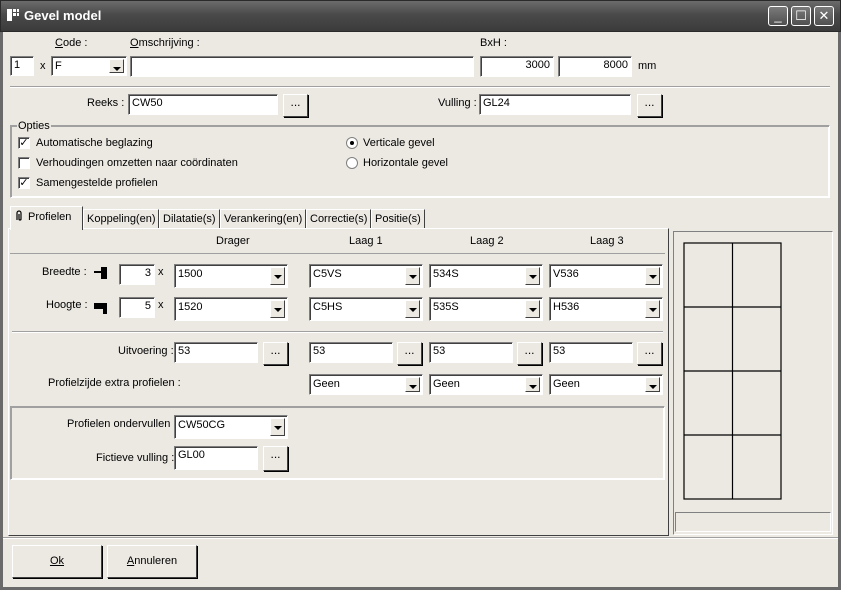 The width and height of the screenshot is (841, 590). Describe the element at coordinates (216, 352) in the screenshot. I see `uitvoering-drager-input: 53` at that location.